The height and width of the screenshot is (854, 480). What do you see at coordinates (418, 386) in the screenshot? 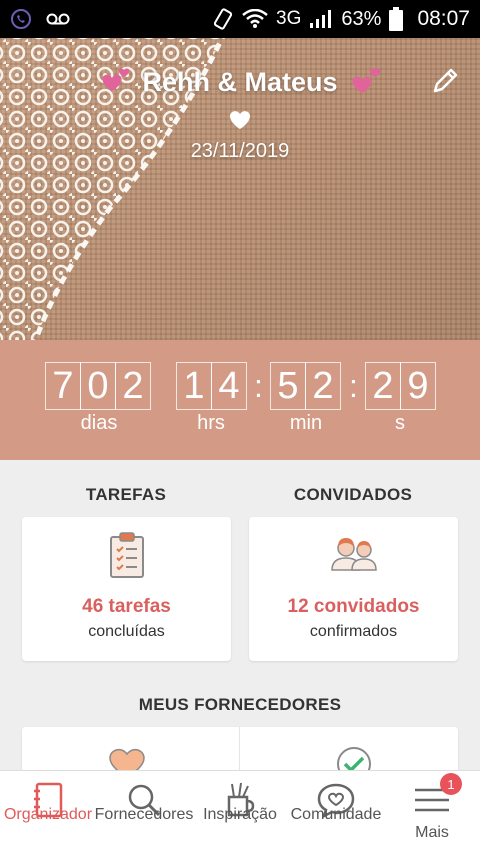
I see `countdown-digit: 9` at bounding box center [418, 386].